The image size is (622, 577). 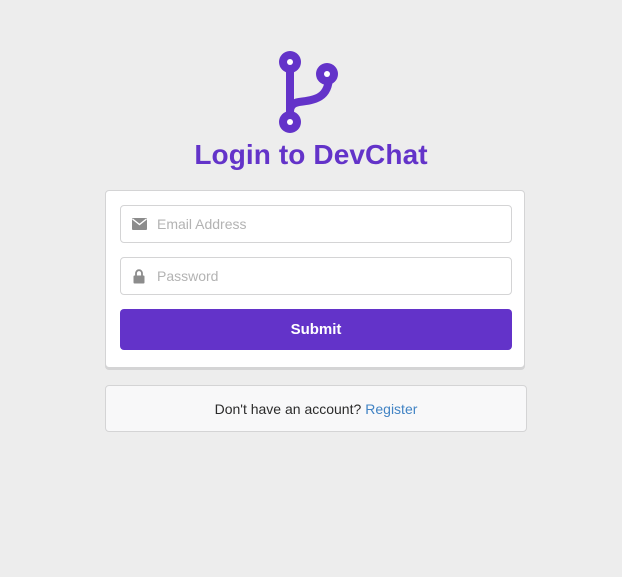 I want to click on lock-icon, so click(x=139, y=276).